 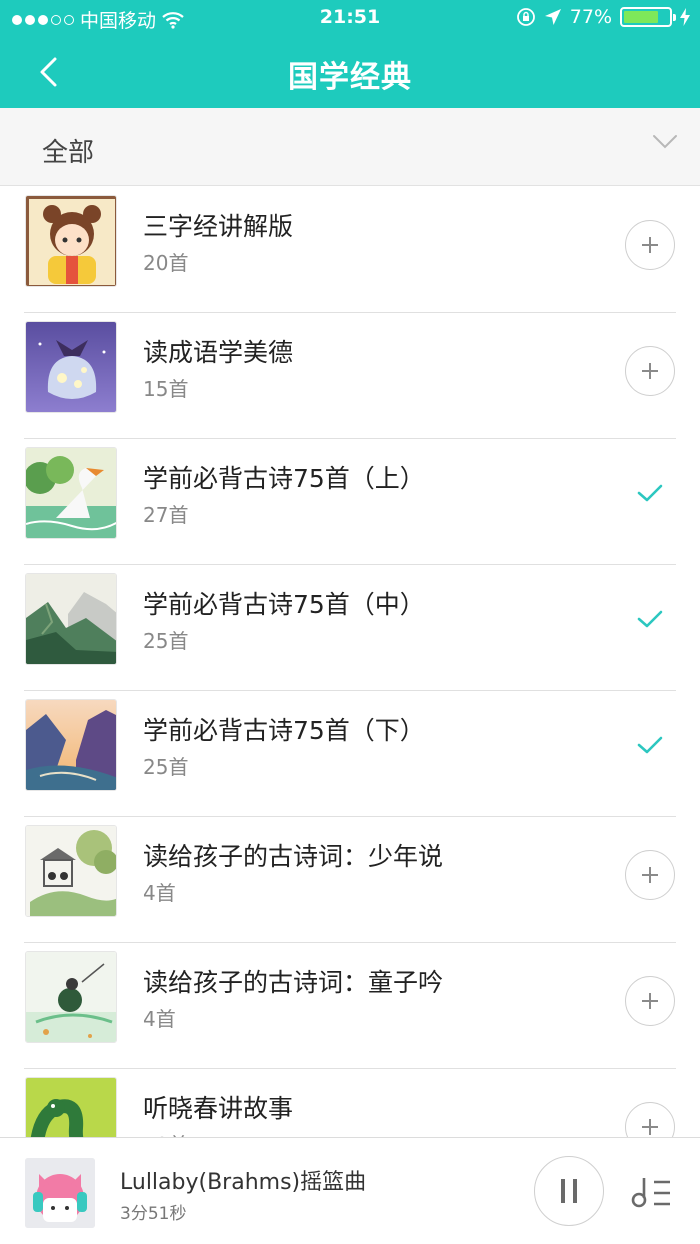 I want to click on nav-bar: 国学经典, so click(x=350, y=72).